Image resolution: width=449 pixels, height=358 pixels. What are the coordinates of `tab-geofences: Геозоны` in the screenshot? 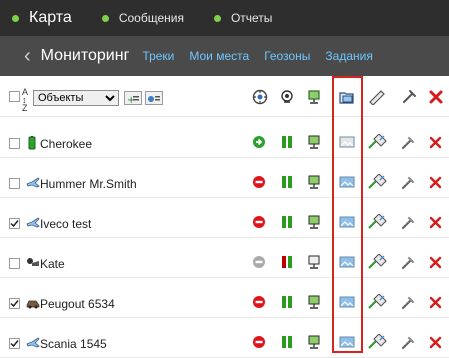 It's located at (287, 56).